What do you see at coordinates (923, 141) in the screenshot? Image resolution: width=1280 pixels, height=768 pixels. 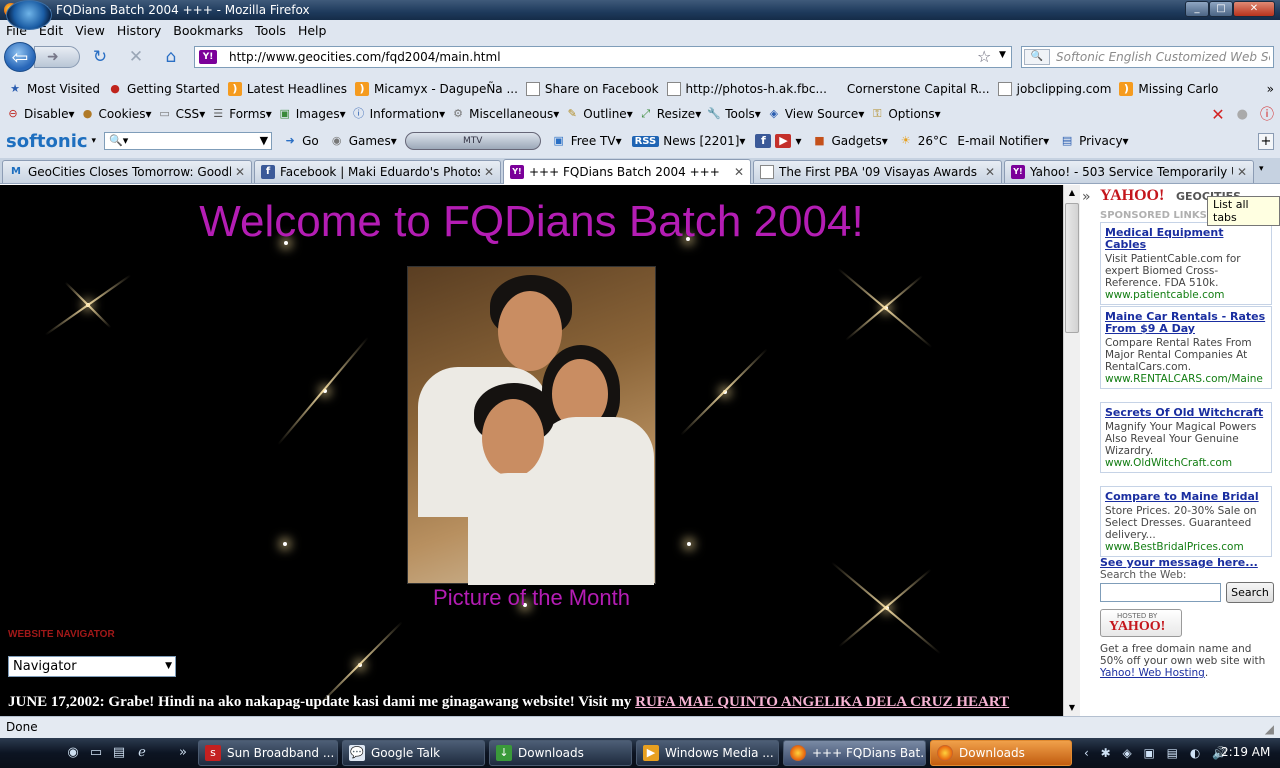 I see `weather-widget: ☀ 26°C` at bounding box center [923, 141].